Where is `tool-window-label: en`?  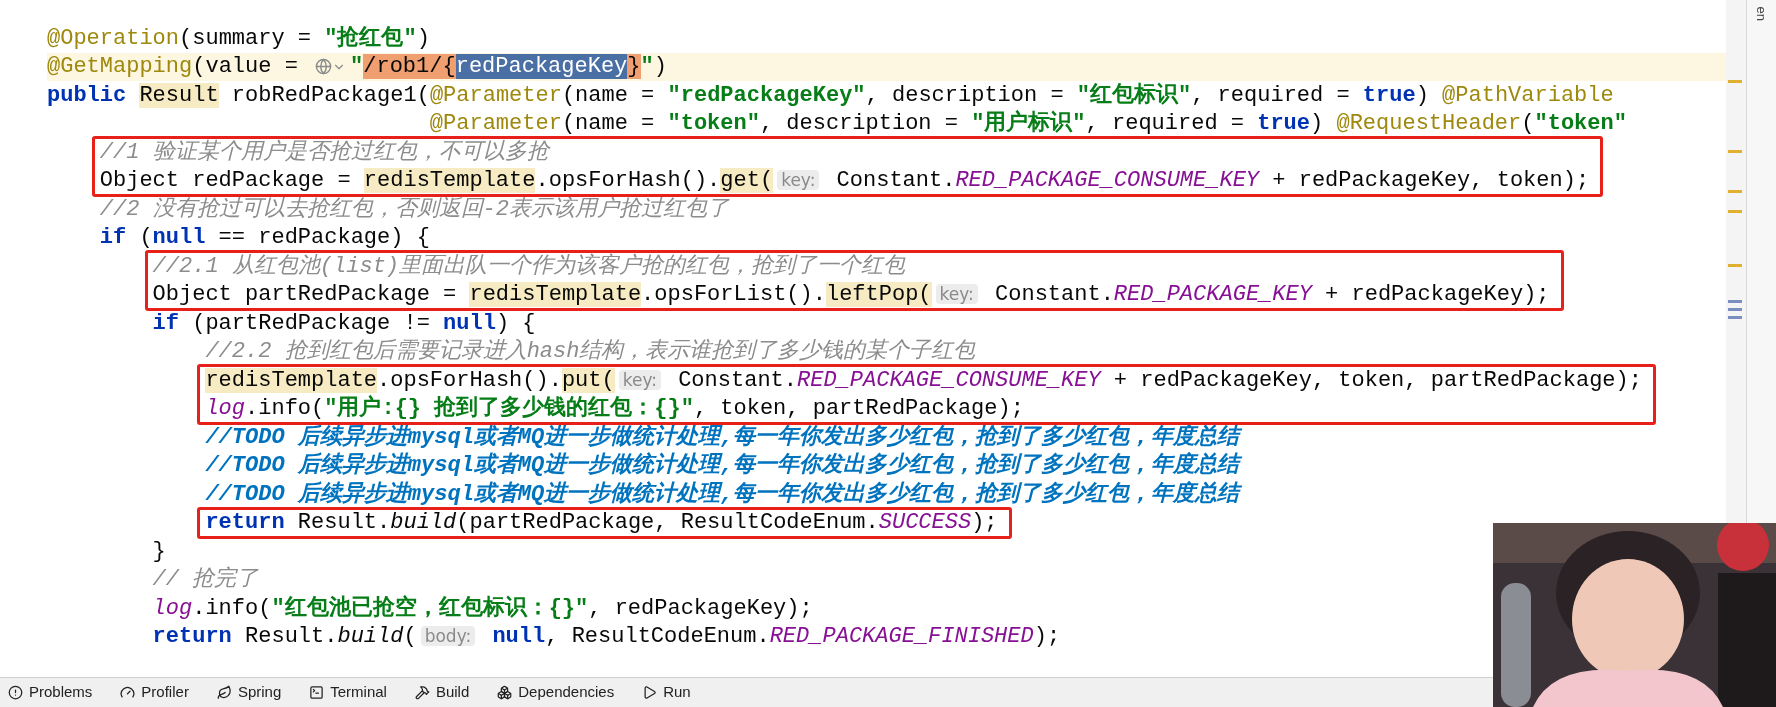
tool-window-label: en is located at coordinates (1761, 13).